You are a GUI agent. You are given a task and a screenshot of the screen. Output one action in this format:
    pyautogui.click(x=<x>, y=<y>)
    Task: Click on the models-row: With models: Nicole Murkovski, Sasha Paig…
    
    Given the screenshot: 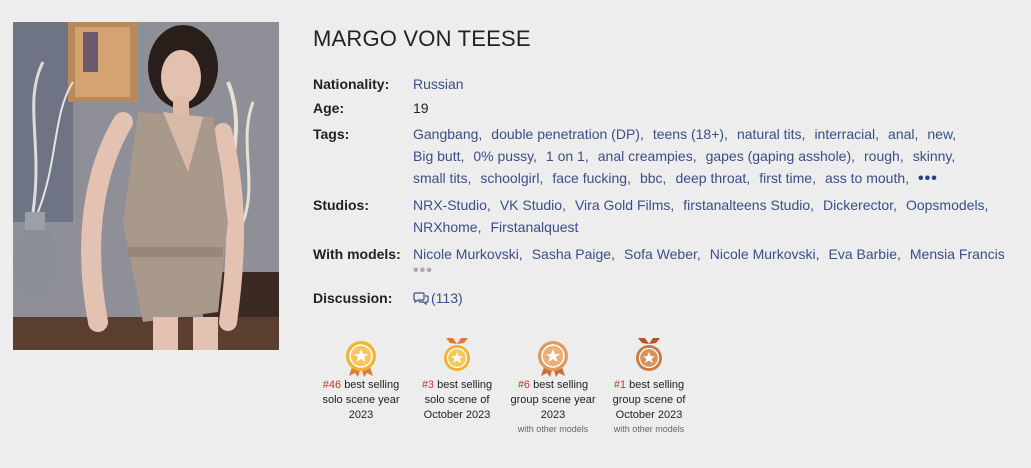 What is the action you would take?
    pyautogui.click(x=668, y=265)
    